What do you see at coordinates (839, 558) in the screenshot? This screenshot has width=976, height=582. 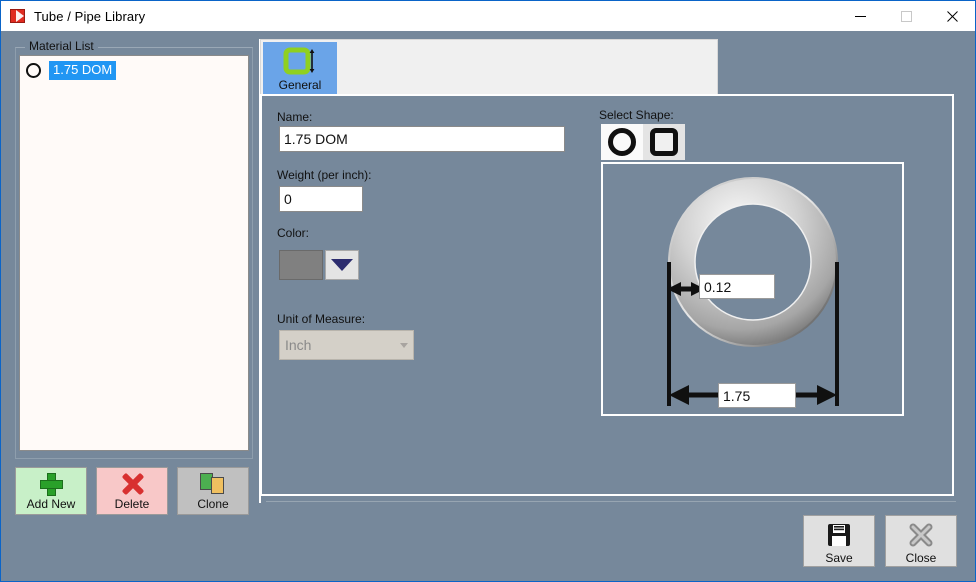 I see `save-label: Save` at bounding box center [839, 558].